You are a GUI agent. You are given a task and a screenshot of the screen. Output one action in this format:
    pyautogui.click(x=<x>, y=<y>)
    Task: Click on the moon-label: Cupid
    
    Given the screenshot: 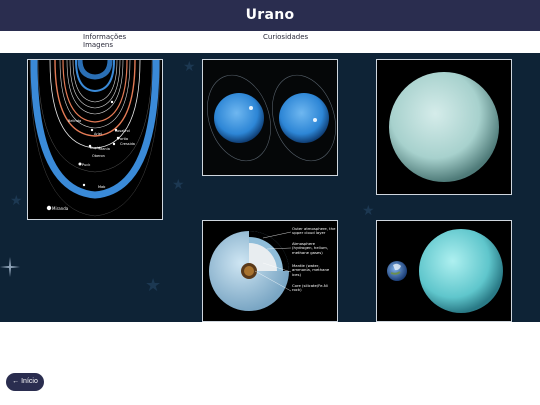 What is the action you would take?
    pyautogui.click(x=95, y=148)
    